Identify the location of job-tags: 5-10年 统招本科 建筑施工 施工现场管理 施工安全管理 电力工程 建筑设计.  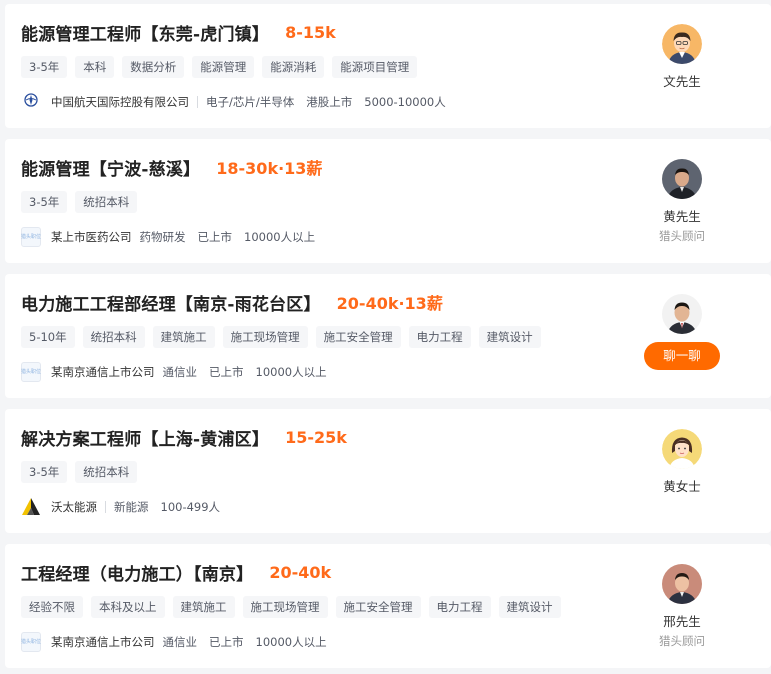
(281, 337).